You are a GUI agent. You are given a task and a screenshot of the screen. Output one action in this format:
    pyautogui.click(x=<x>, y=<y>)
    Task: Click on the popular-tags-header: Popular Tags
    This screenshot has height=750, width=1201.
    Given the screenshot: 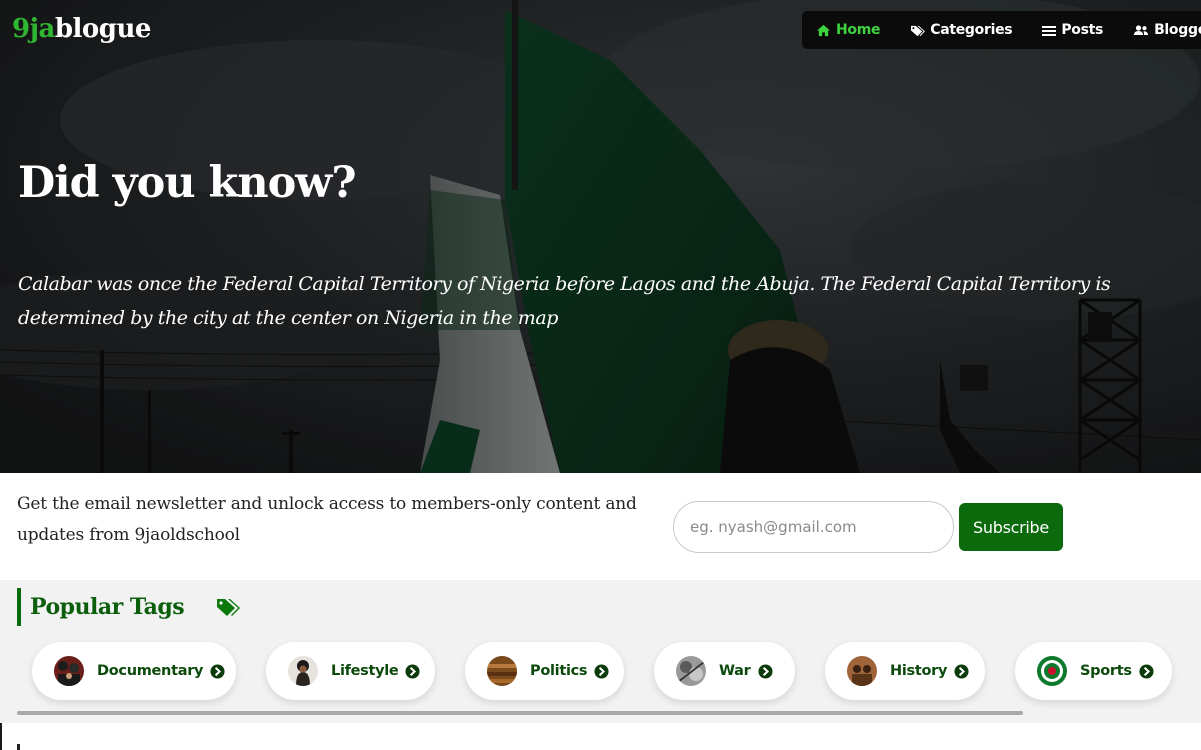 What is the action you would take?
    pyautogui.click(x=129, y=607)
    